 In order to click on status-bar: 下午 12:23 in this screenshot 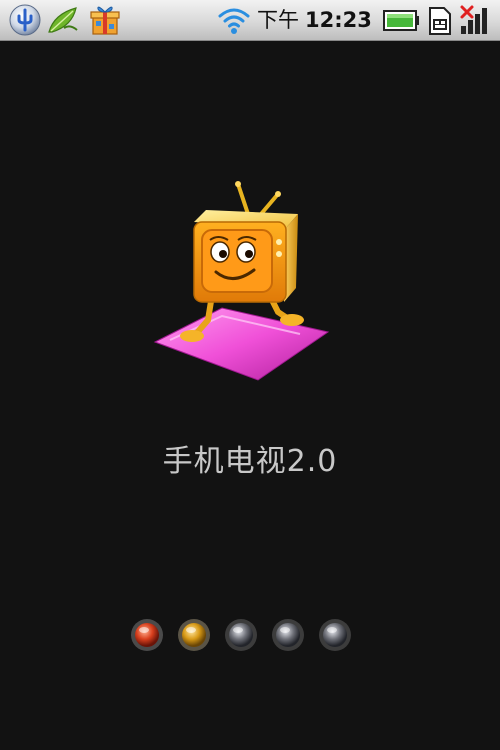, I will do `click(250, 20)`.